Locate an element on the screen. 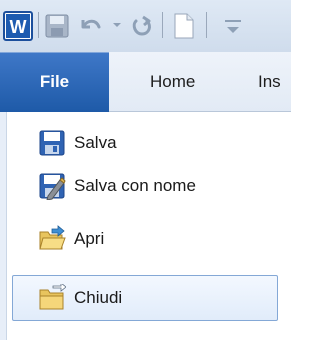 The width and height of the screenshot is (320, 340). undo-icon is located at coordinates (90, 26).